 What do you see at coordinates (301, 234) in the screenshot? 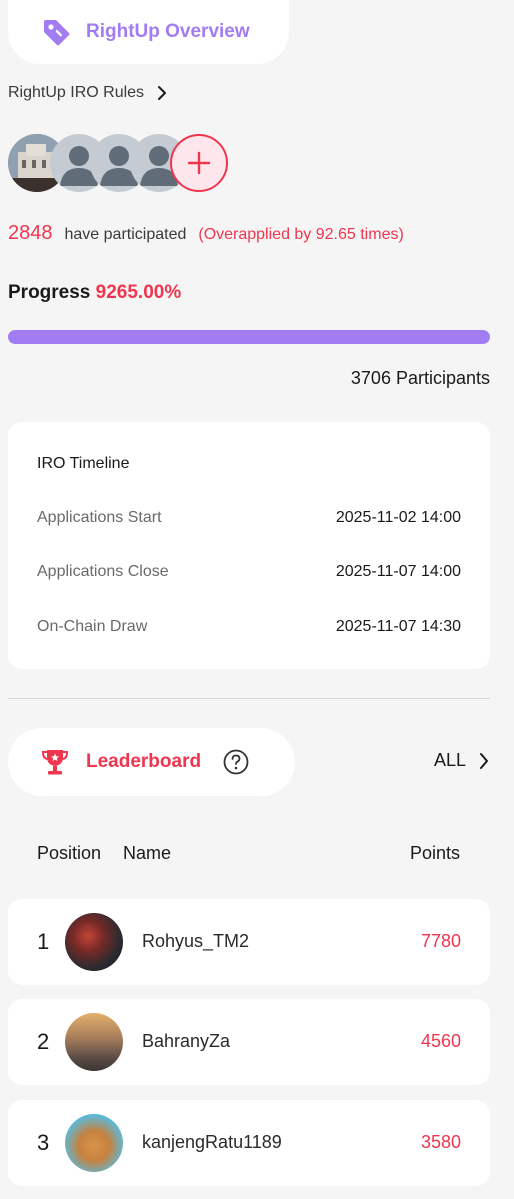
I see `overapplied-text: (Overapplied by 92.65 times)` at bounding box center [301, 234].